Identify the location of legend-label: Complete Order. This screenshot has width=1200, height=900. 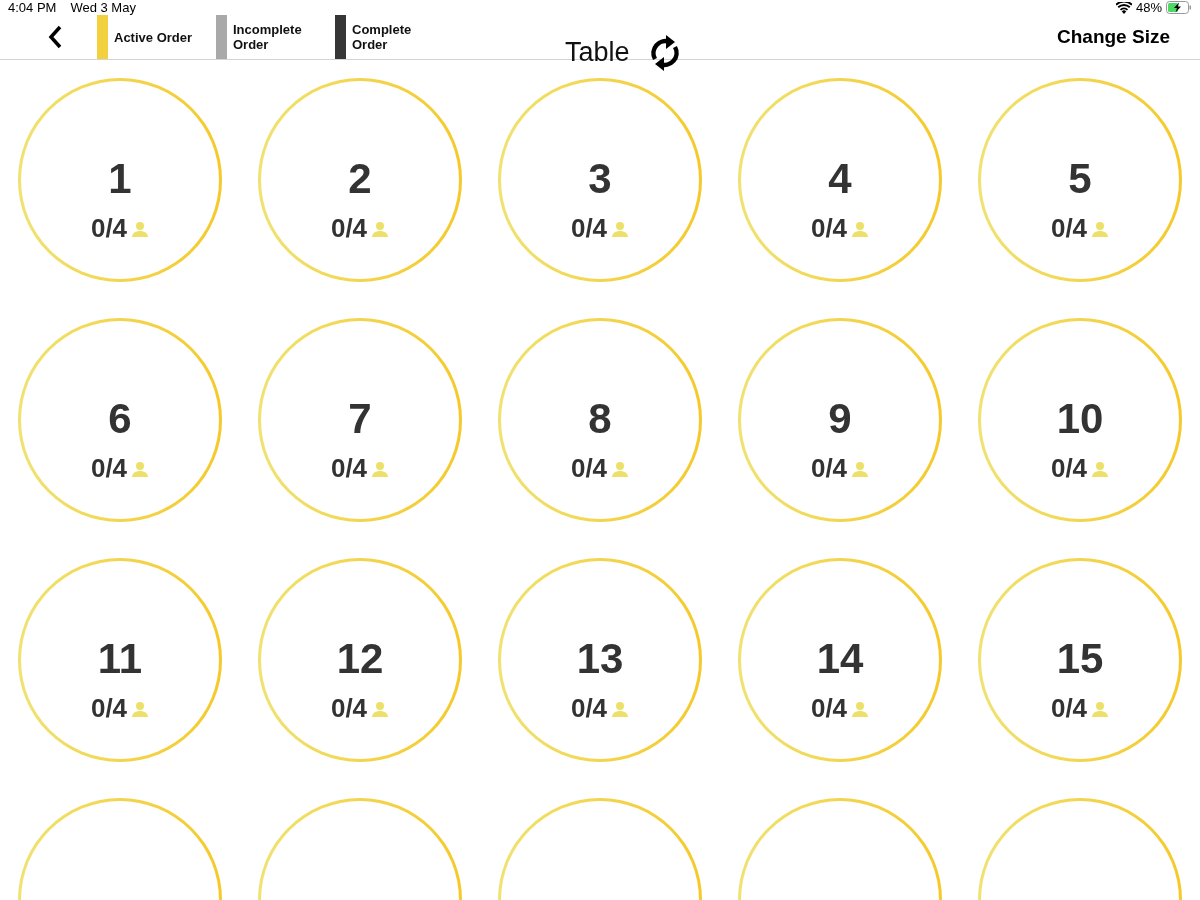
(382, 37).